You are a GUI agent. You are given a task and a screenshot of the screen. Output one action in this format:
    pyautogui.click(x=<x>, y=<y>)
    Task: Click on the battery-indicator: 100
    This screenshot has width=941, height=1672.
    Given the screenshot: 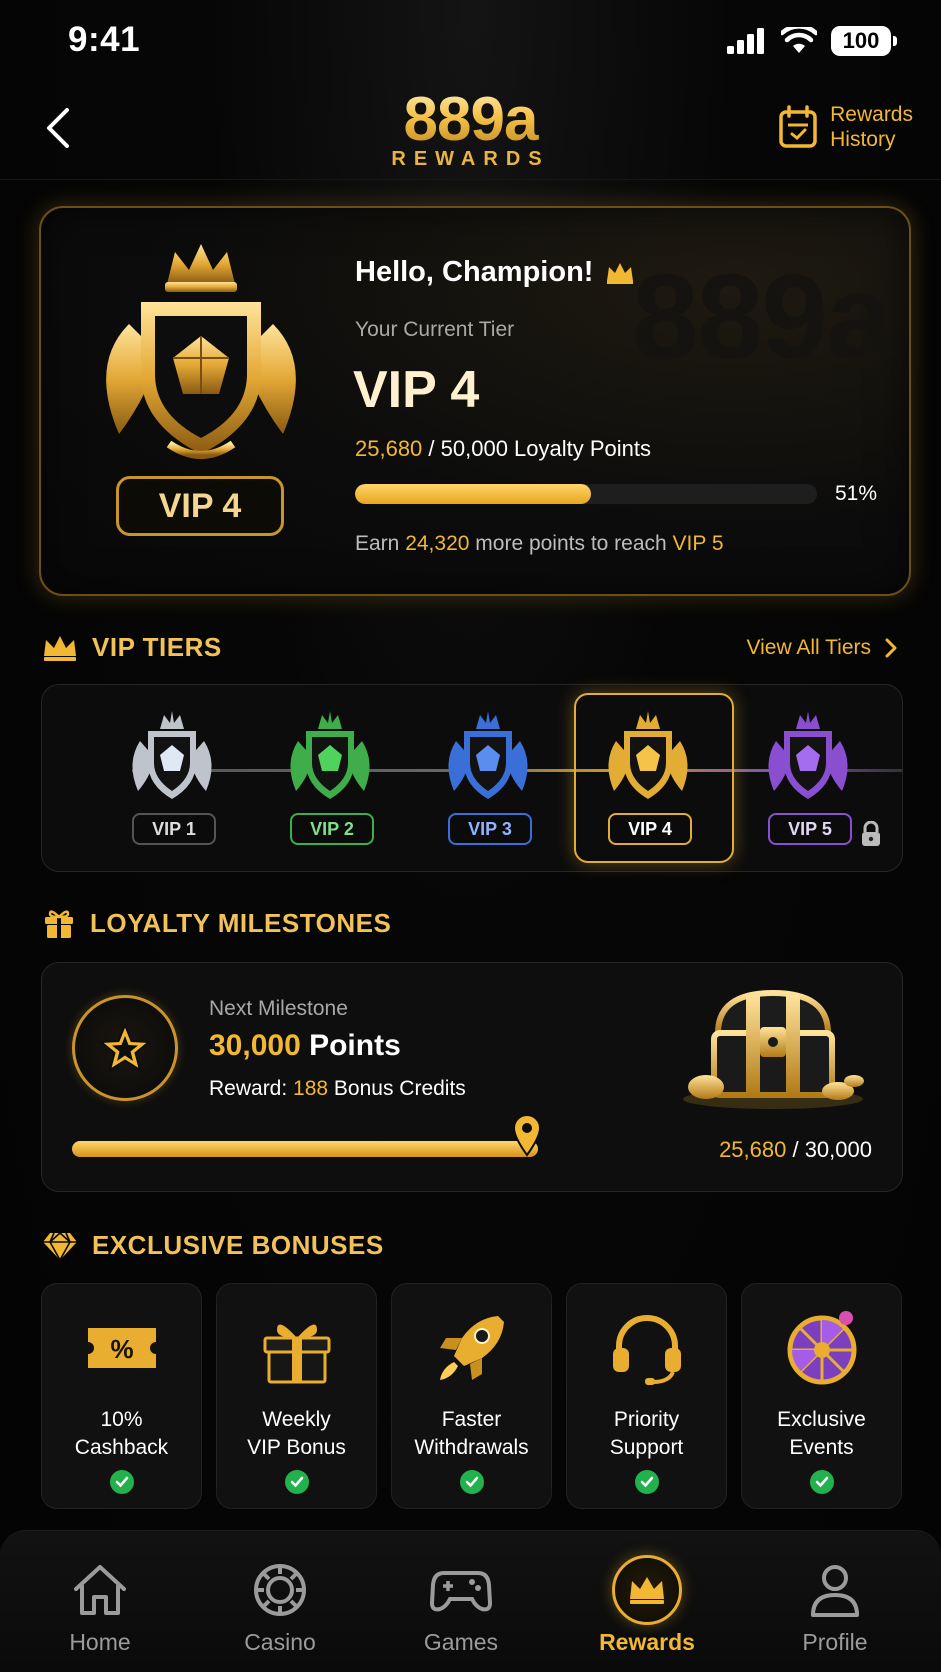 What is the action you would take?
    pyautogui.click(x=864, y=41)
    